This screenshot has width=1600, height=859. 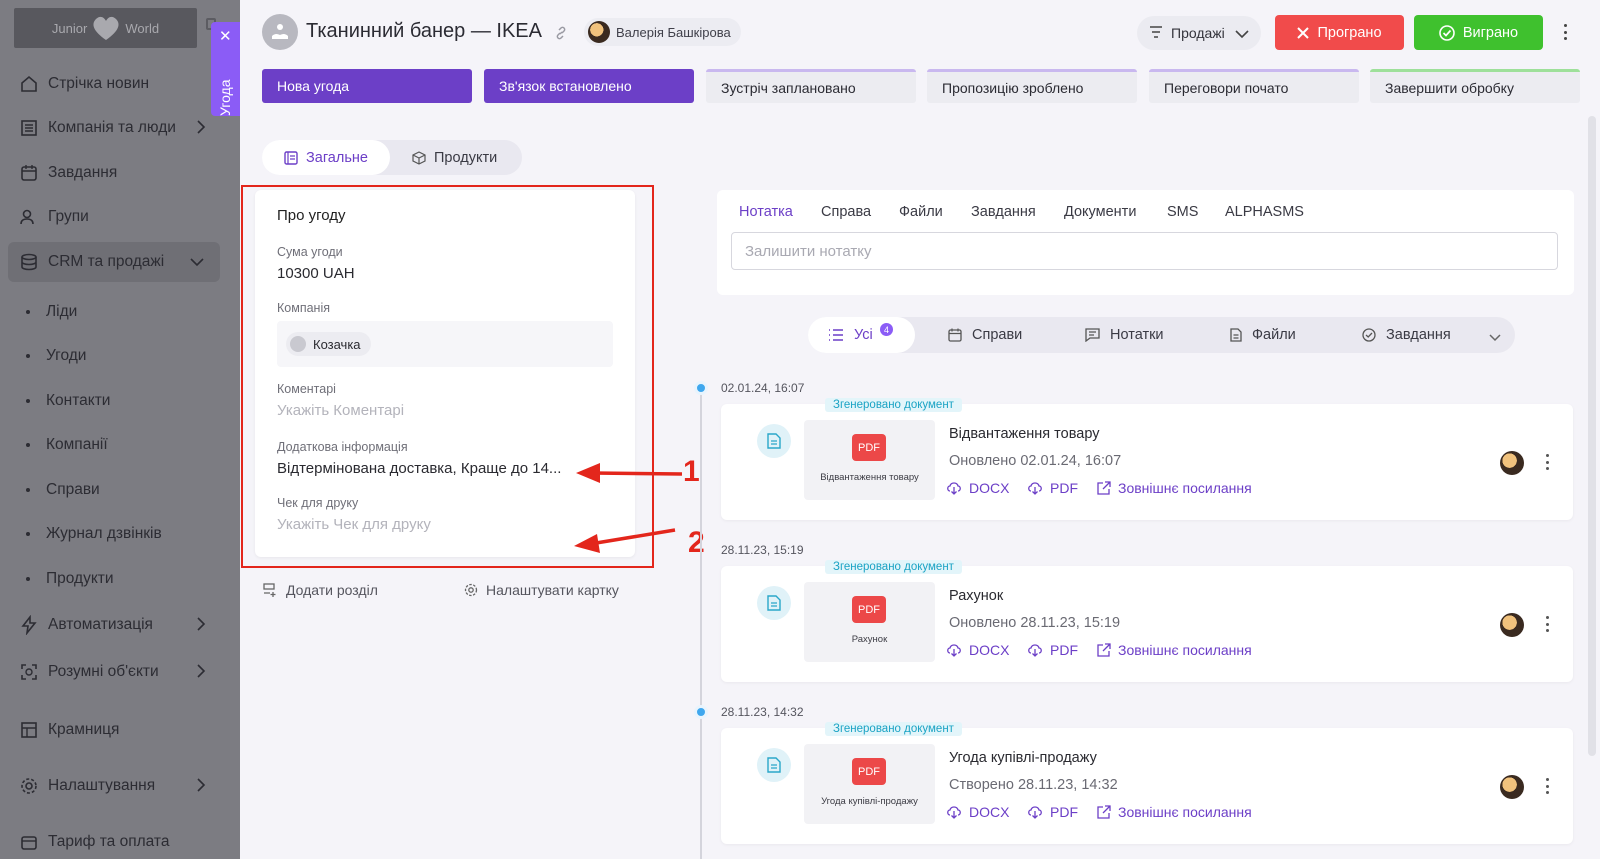 What do you see at coordinates (94, 534) in the screenshot?
I see `sidebar-subitem-calls: Журнал дзвінків` at bounding box center [94, 534].